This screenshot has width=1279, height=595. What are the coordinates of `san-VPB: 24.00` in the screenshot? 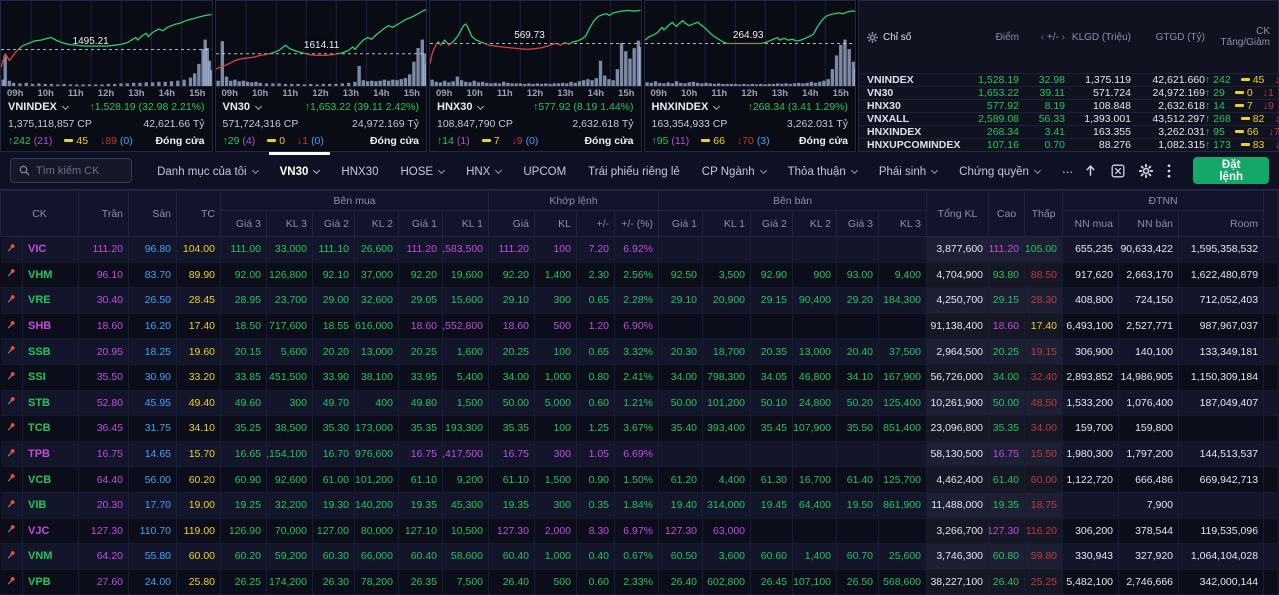 It's located at (152, 582).